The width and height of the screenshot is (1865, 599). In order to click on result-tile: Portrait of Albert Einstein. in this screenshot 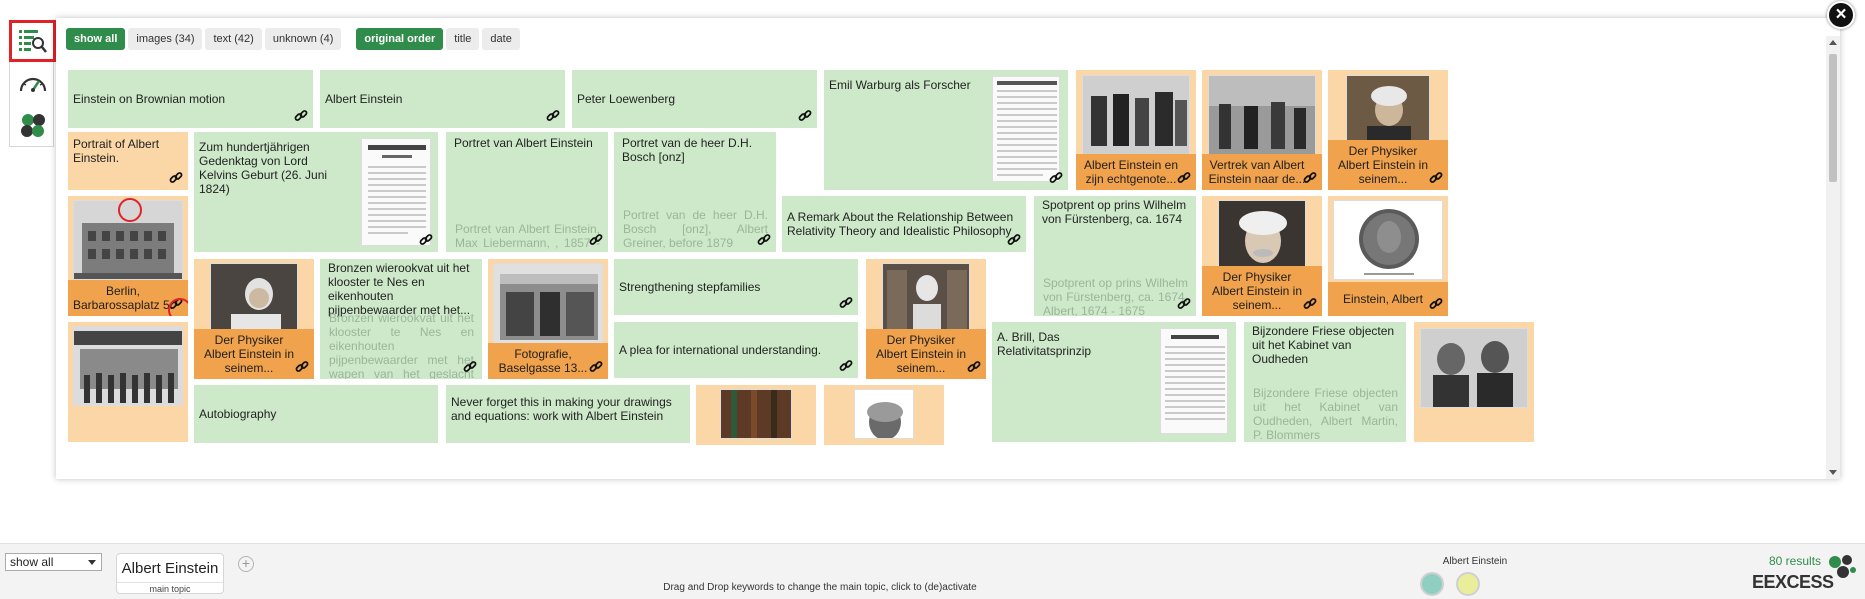, I will do `click(128, 161)`.